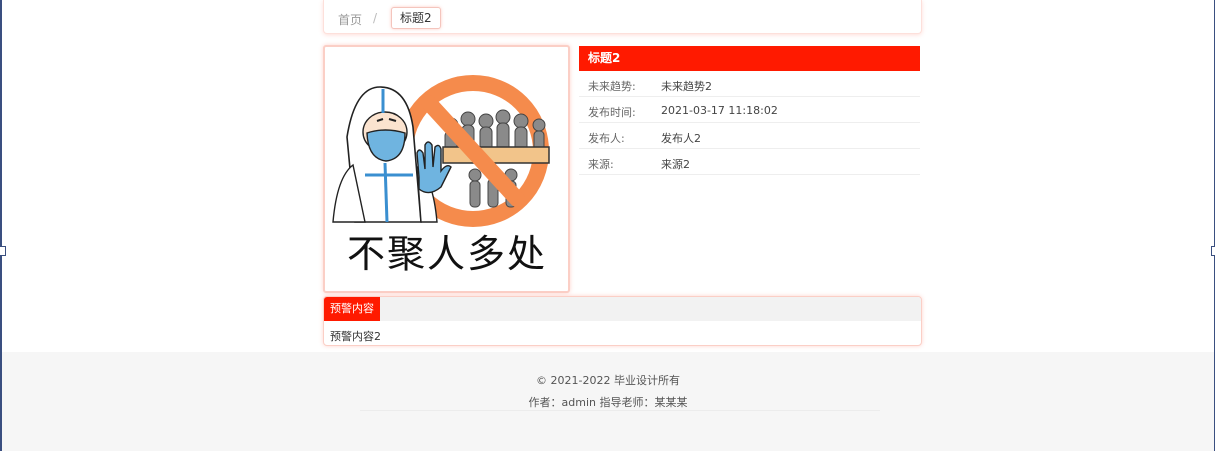 The image size is (1215, 451). I want to click on breadcrumb-home-link: 首页, so click(350, 19).